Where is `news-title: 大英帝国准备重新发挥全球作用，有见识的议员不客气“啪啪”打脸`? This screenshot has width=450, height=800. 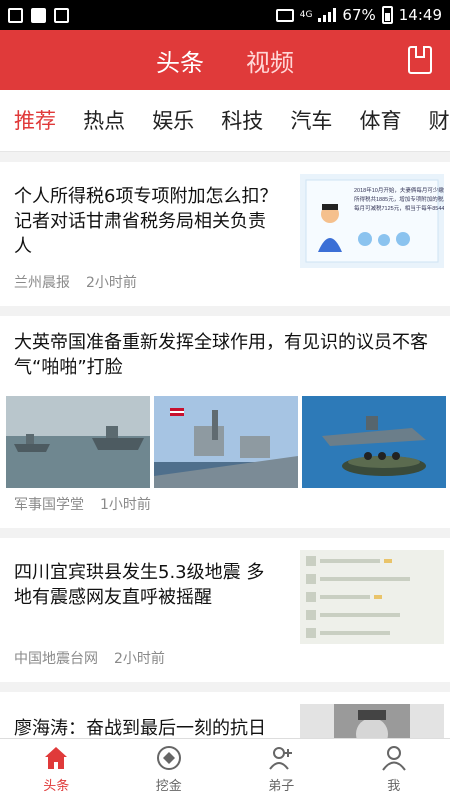
news-title: 大英帝国准备重新发挥全球作用，有见识的议员不客气“啪啪”打脸 is located at coordinates (221, 355).